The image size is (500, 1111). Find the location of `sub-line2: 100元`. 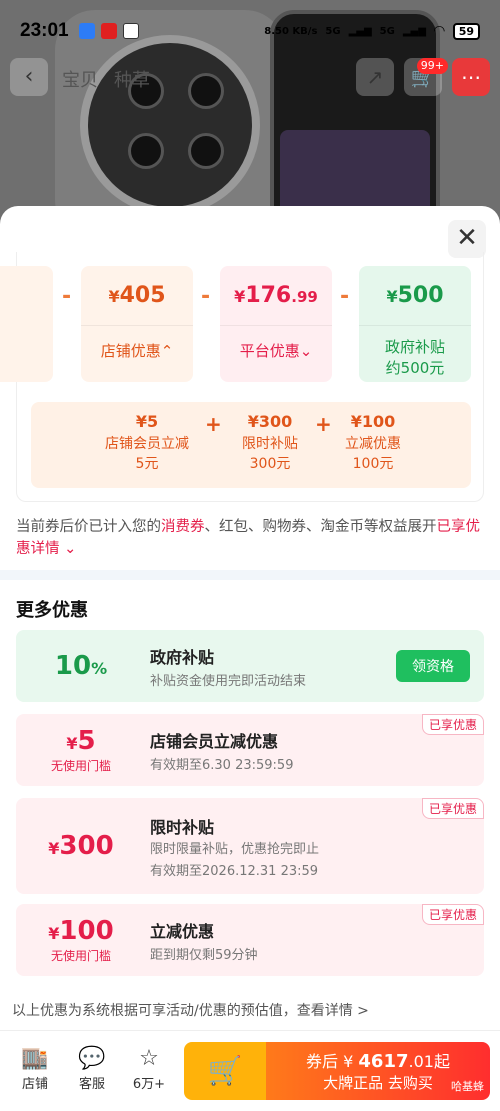

sub-line2: 100元 is located at coordinates (373, 464).